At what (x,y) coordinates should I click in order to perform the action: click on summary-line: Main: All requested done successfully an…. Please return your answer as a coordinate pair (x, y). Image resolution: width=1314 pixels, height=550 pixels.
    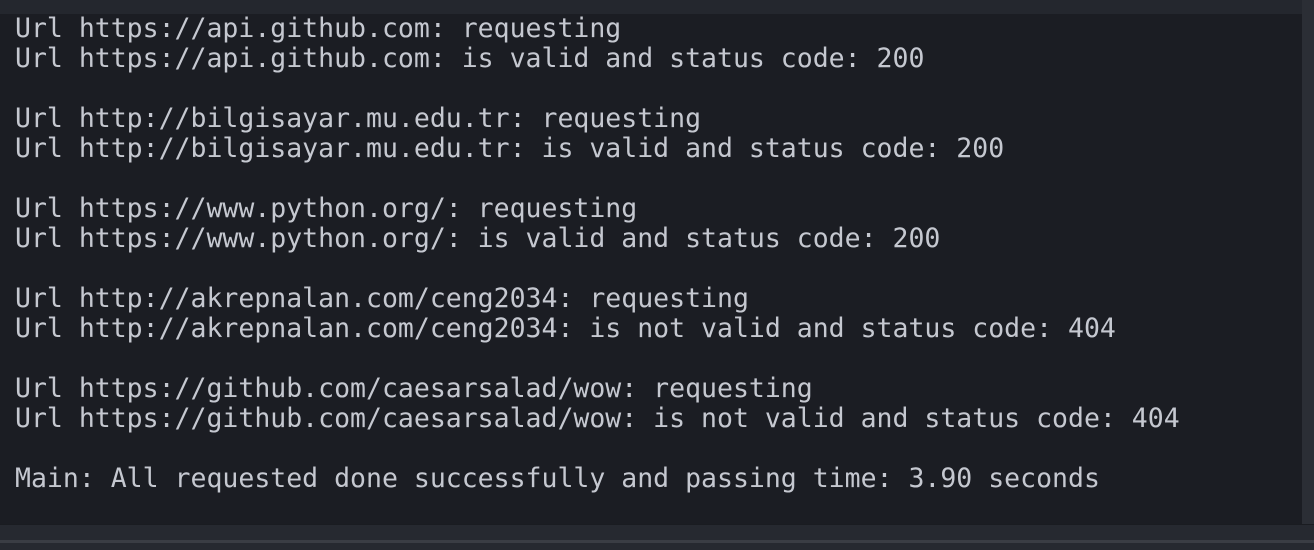
    Looking at the image, I should click on (557, 478).